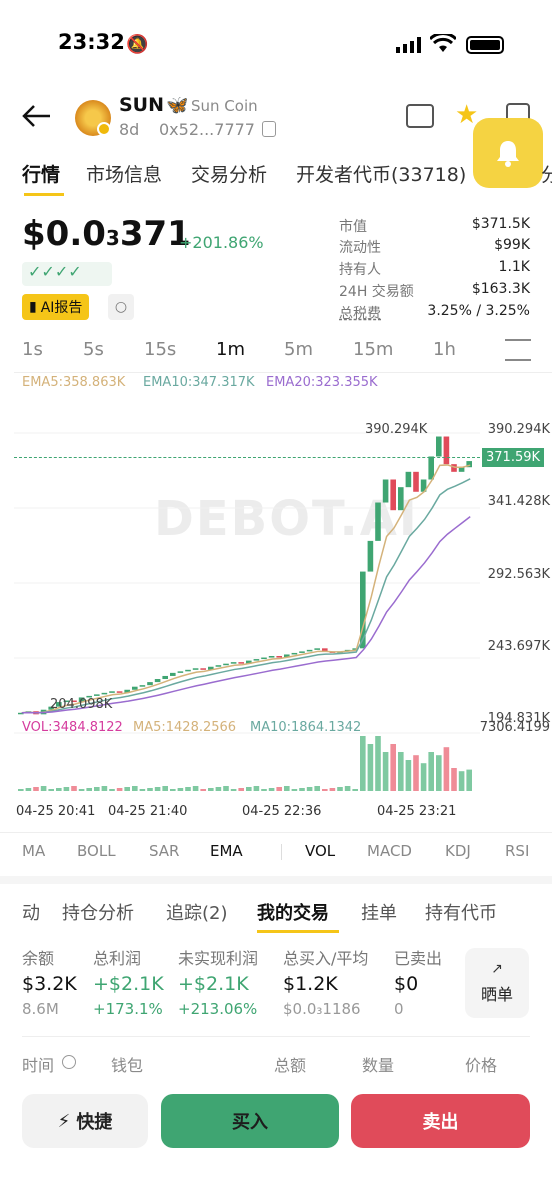  I want to click on timeframe-1s: 1s, so click(32, 349).